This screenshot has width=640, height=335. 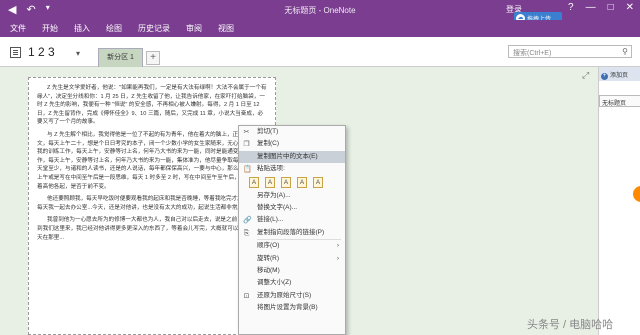 What do you see at coordinates (292, 183) in the screenshot?
I see `paste-options-row: A A A A A` at bounding box center [292, 183].